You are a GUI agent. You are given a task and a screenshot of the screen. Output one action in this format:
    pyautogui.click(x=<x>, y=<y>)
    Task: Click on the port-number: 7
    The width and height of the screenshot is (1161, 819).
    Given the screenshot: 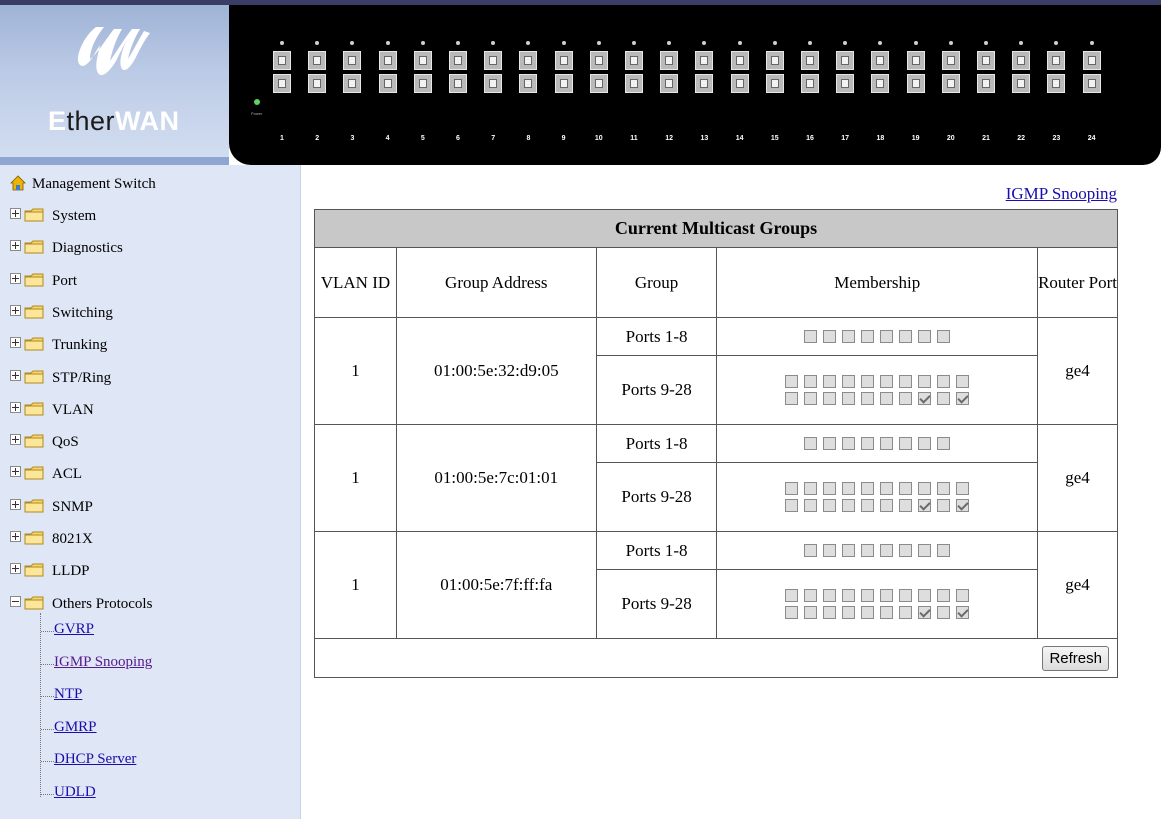 What is the action you would take?
    pyautogui.click(x=493, y=138)
    